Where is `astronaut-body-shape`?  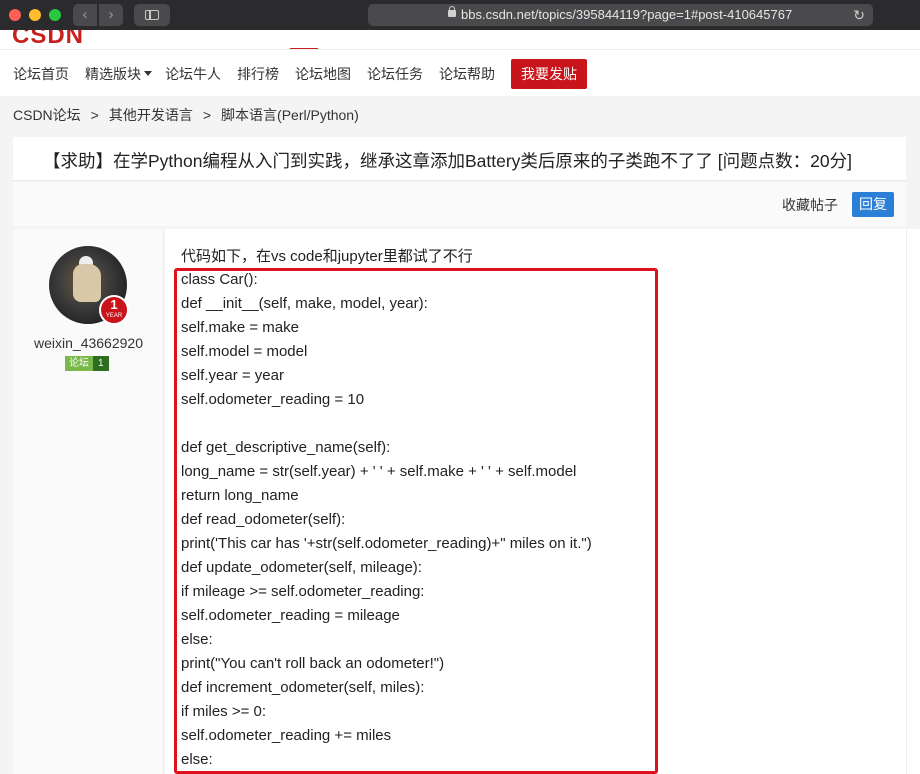 astronaut-body-shape is located at coordinates (87, 283).